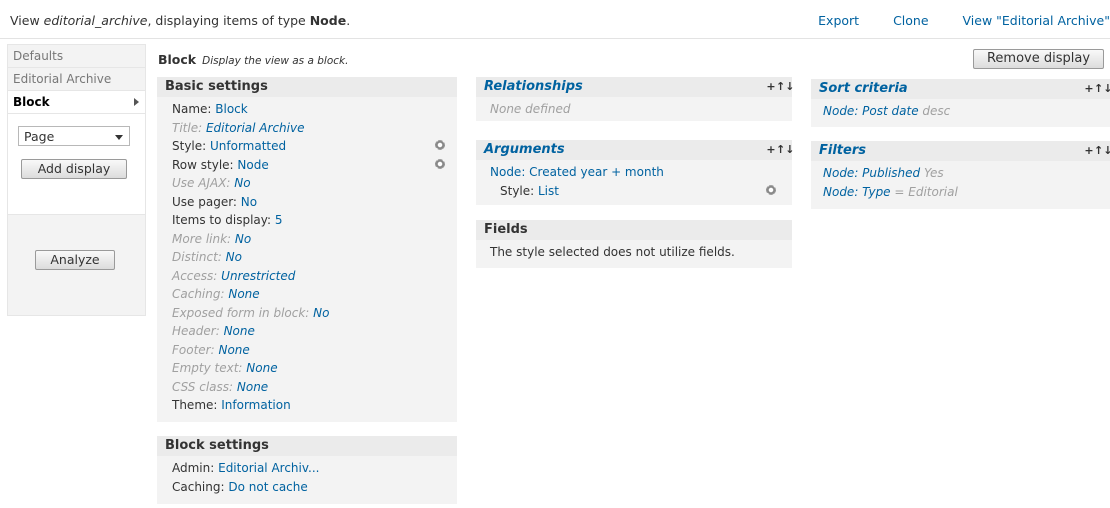  Describe the element at coordinates (204, 386) in the screenshot. I see `basic-setting-label: CSS class:` at that location.